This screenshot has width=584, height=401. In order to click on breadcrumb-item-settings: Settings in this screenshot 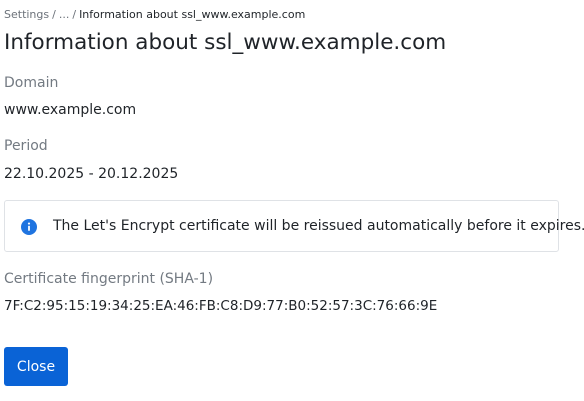, I will do `click(26, 14)`.